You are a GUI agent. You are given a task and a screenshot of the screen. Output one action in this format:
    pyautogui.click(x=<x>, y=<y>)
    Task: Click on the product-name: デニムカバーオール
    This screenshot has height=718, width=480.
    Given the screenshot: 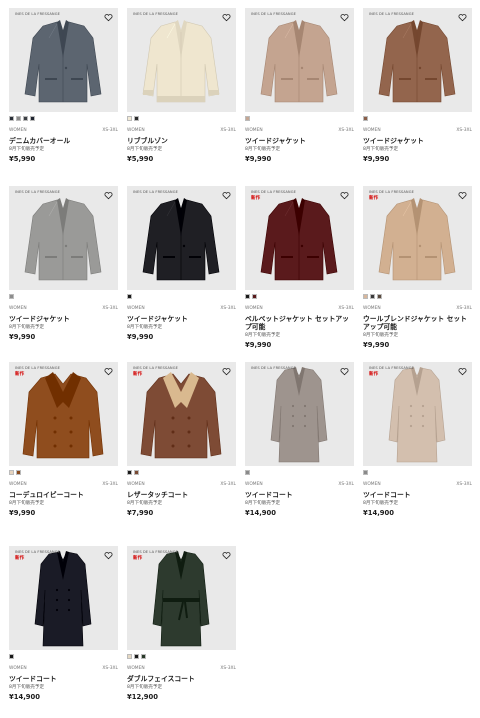 What is the action you would take?
    pyautogui.click(x=63, y=141)
    